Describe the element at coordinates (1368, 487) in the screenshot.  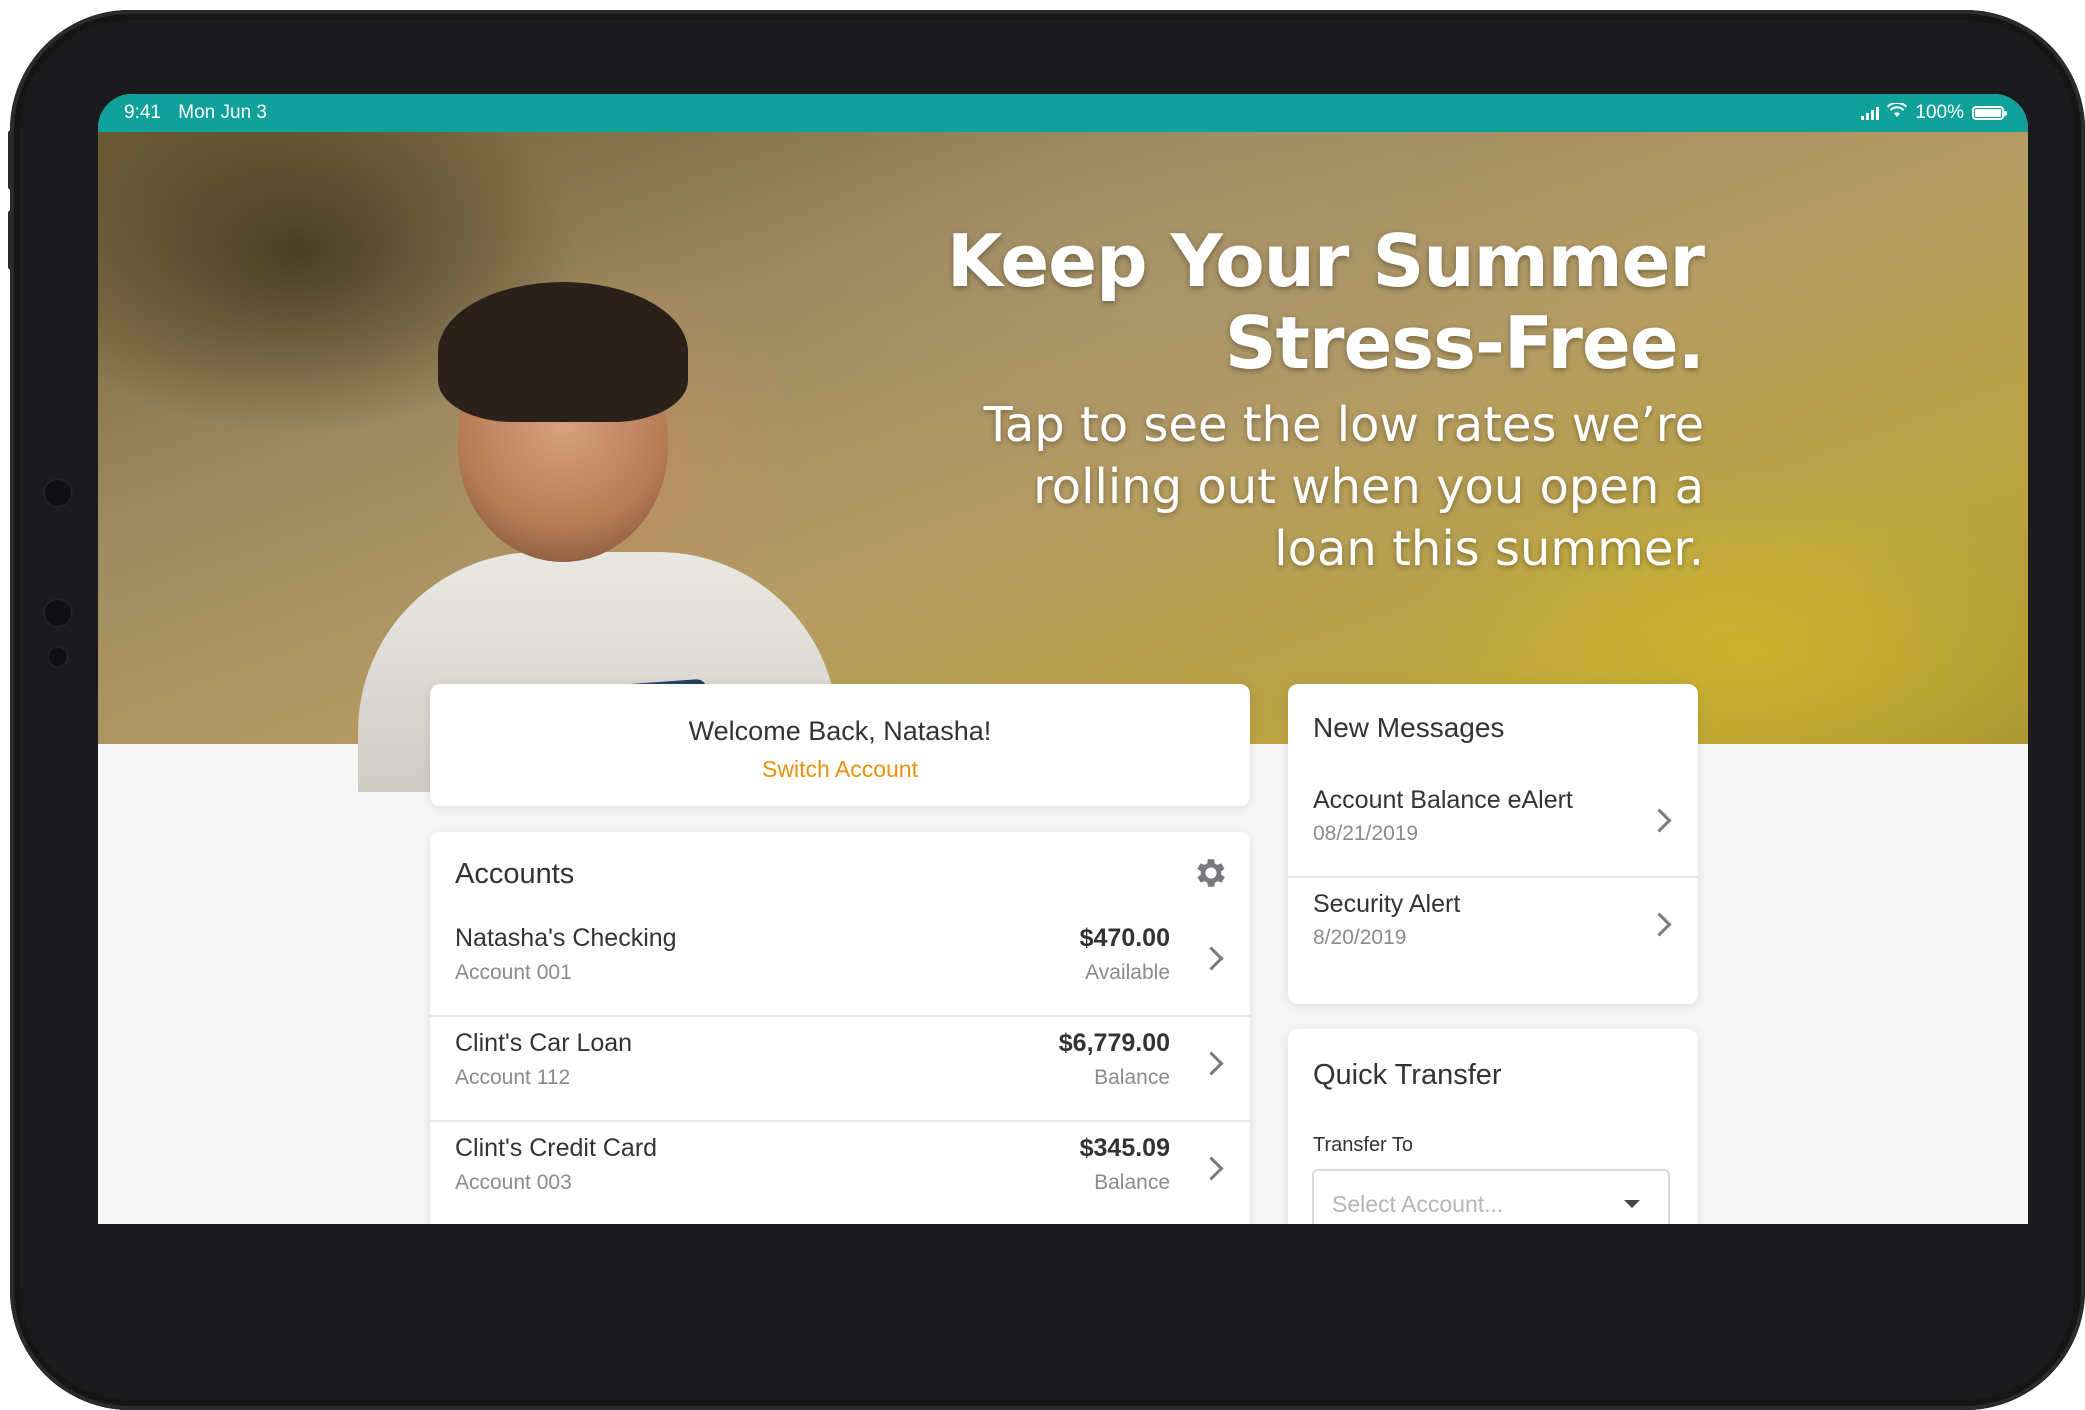
I see `promo-subtitle-line: rolling out when you open a` at that location.